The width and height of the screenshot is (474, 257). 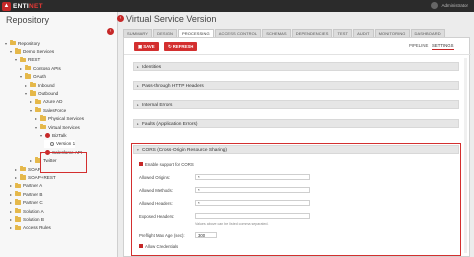 What do you see at coordinates (252, 216) in the screenshot?
I see `exposed-headers-input` at bounding box center [252, 216].